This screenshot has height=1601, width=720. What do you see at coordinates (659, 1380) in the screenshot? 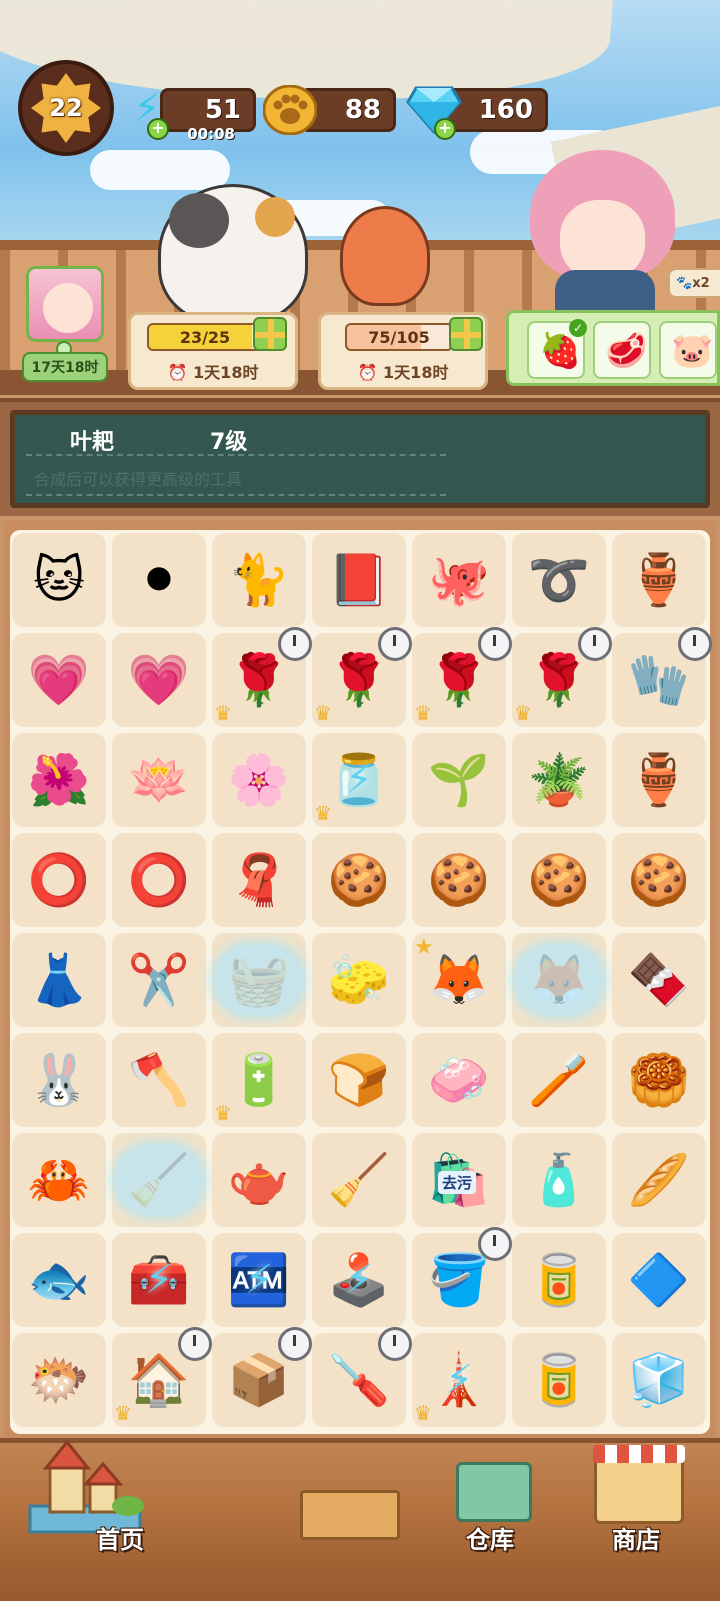
I see `grid-cell-glass-box: 🧊` at bounding box center [659, 1380].